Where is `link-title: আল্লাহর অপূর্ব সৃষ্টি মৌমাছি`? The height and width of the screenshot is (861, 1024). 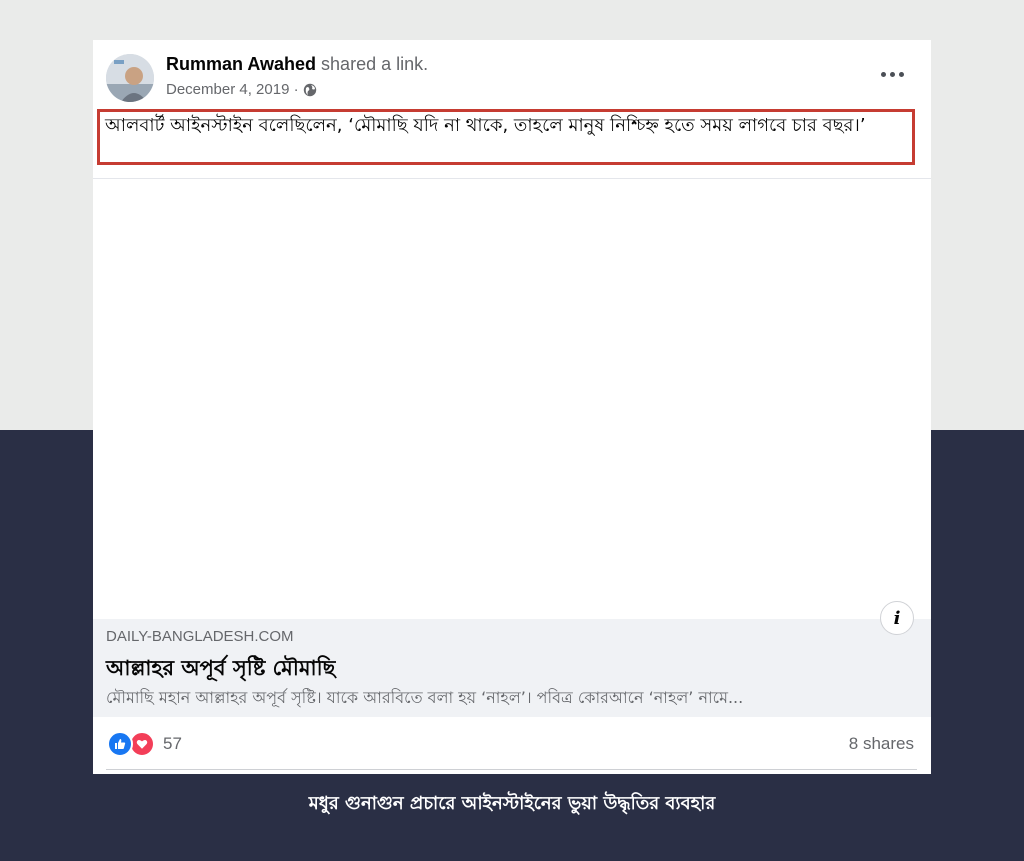 link-title: আল্লাহর অপূর্ব সৃষ্টি মৌমাছি is located at coordinates (221, 668).